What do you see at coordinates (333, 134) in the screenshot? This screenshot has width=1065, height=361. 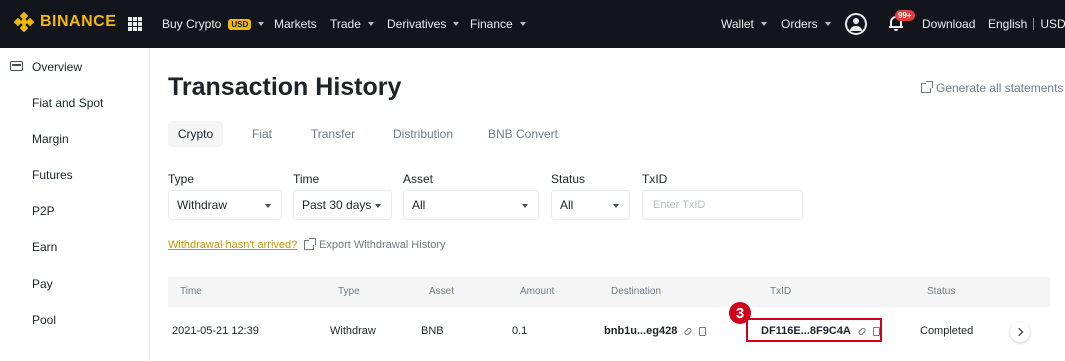 I see `tab-transfer: Transfer` at bounding box center [333, 134].